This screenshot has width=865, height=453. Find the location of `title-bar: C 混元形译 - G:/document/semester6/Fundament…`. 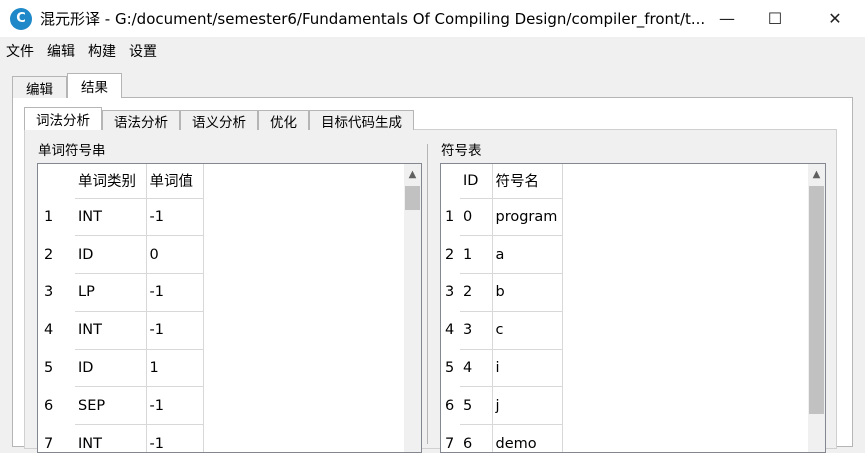

title-bar: C 混元形译 - G:/document/semester6/Fundament… is located at coordinates (432, 18).